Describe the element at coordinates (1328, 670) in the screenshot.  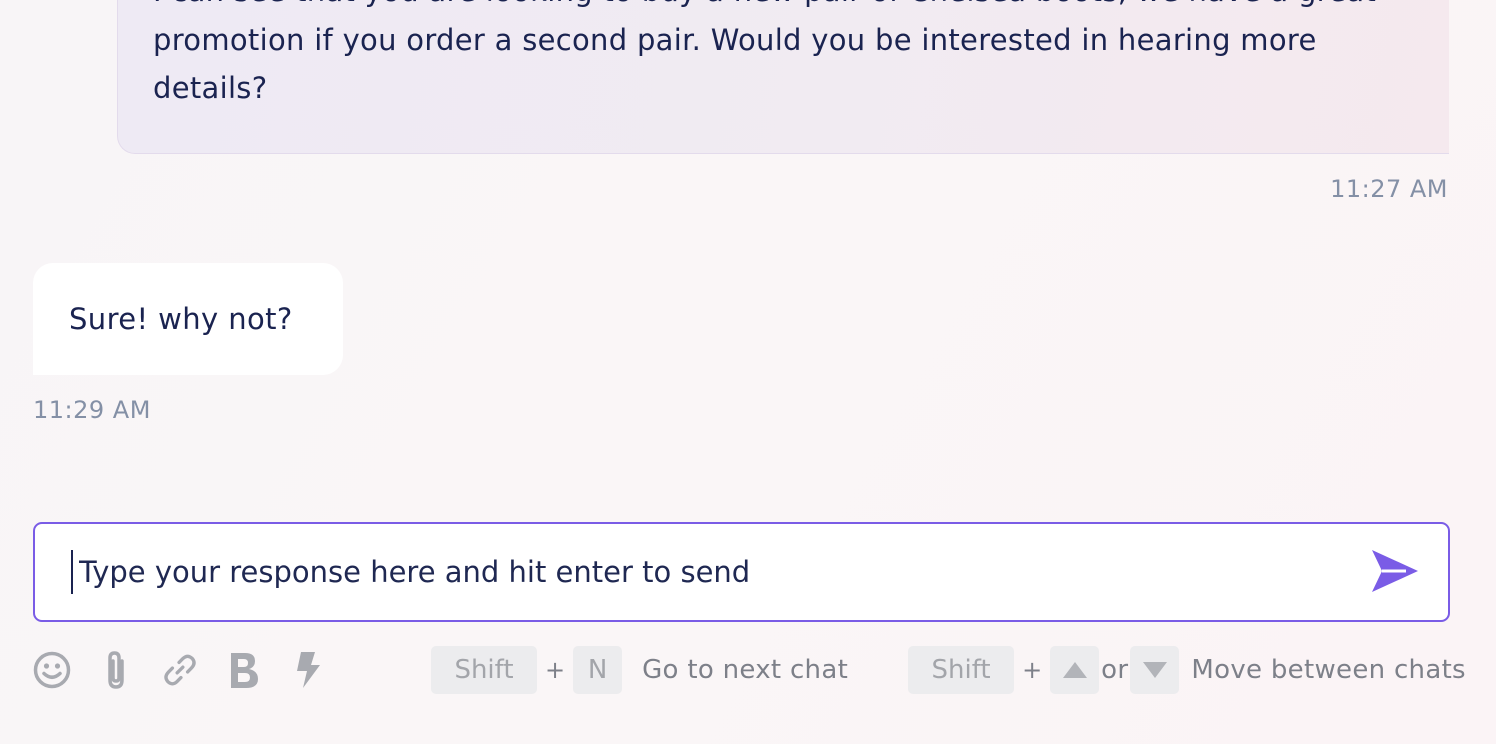
I see `move-between-chats-hint: Move between chats` at that location.